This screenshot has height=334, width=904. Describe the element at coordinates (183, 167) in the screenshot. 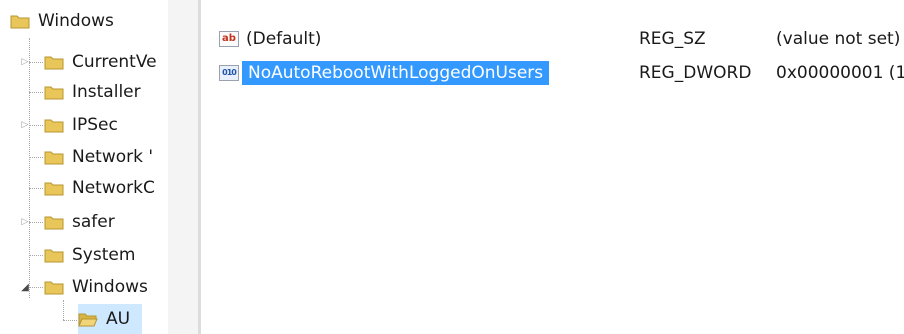

I see `tree-scroll-area` at that location.